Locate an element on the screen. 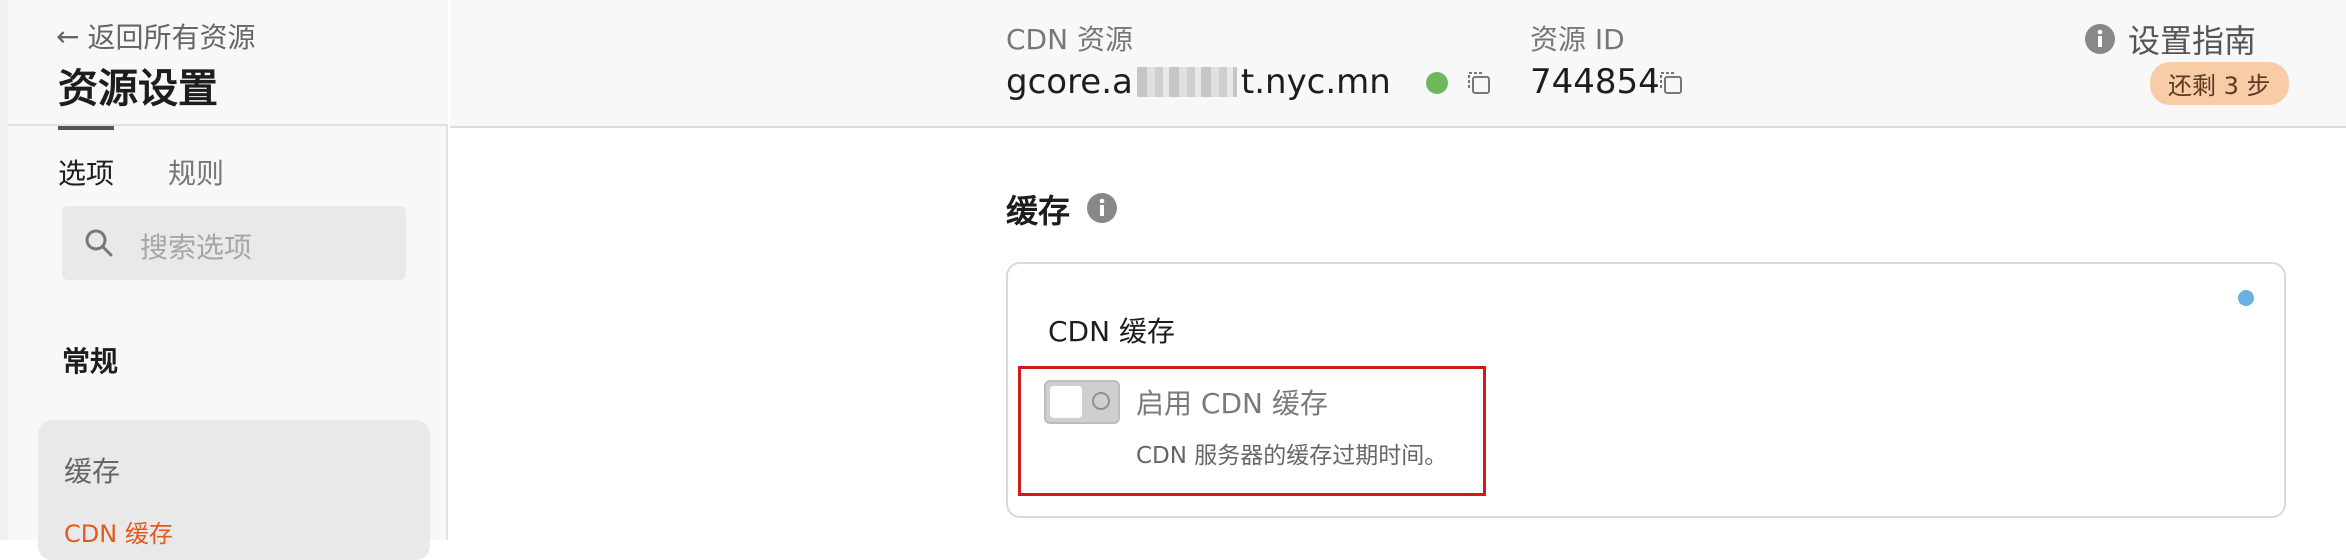 The height and width of the screenshot is (560, 2346). sidebar-header: ← 返回所有资源 资源设置 is located at coordinates (228, 63).